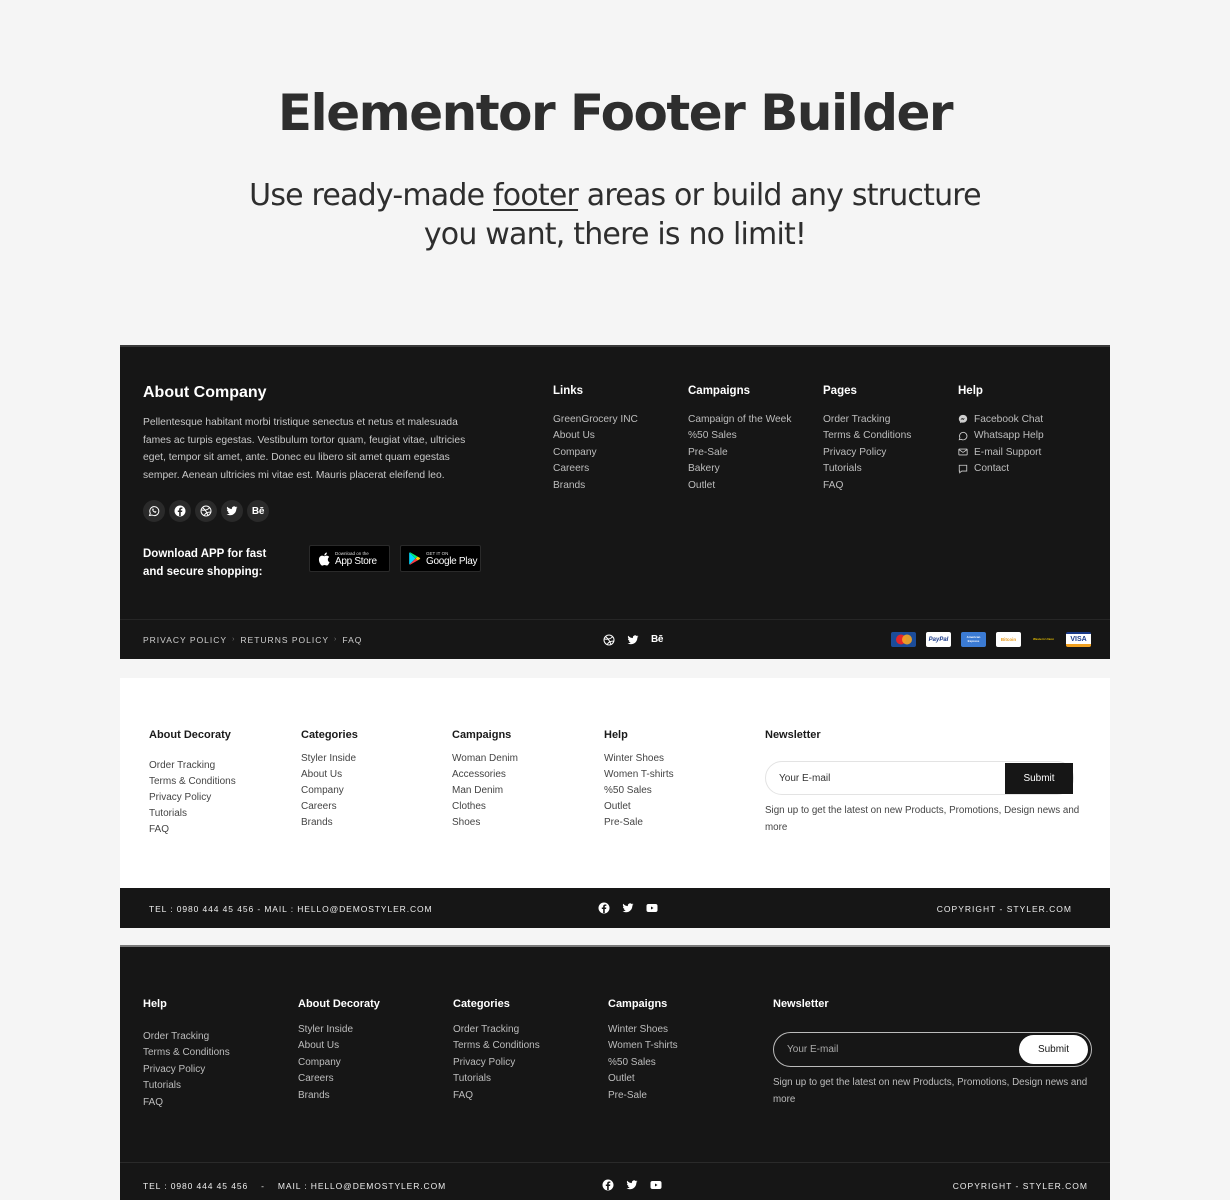 This screenshot has width=1230, height=1200. What do you see at coordinates (206, 511) in the screenshot?
I see `dribbble-link` at bounding box center [206, 511].